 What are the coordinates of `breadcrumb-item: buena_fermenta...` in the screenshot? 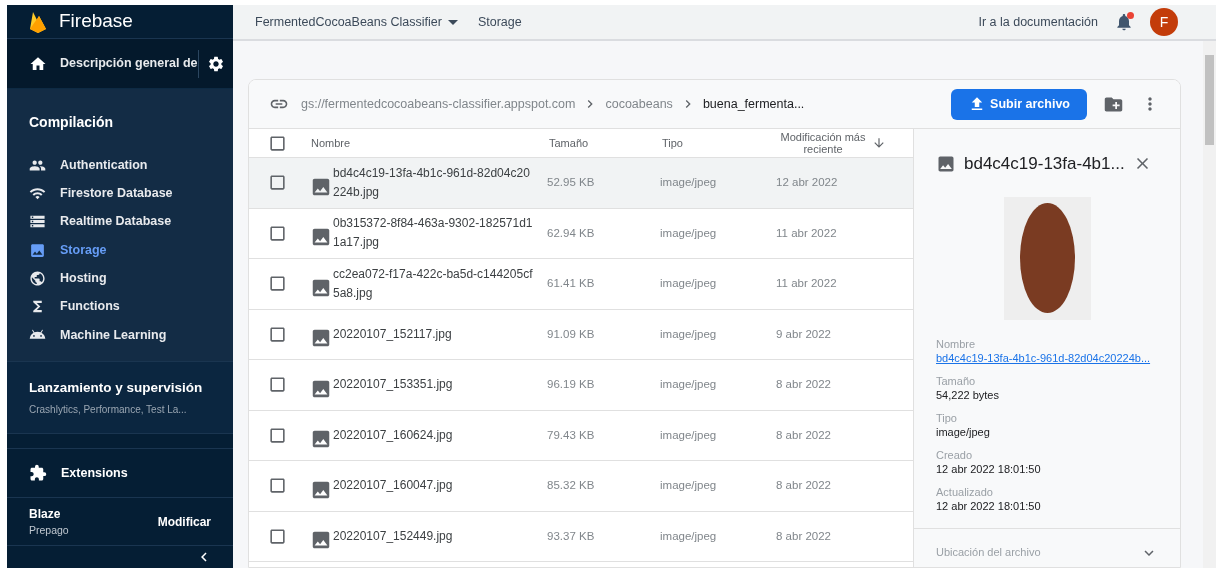 It's located at (753, 104).